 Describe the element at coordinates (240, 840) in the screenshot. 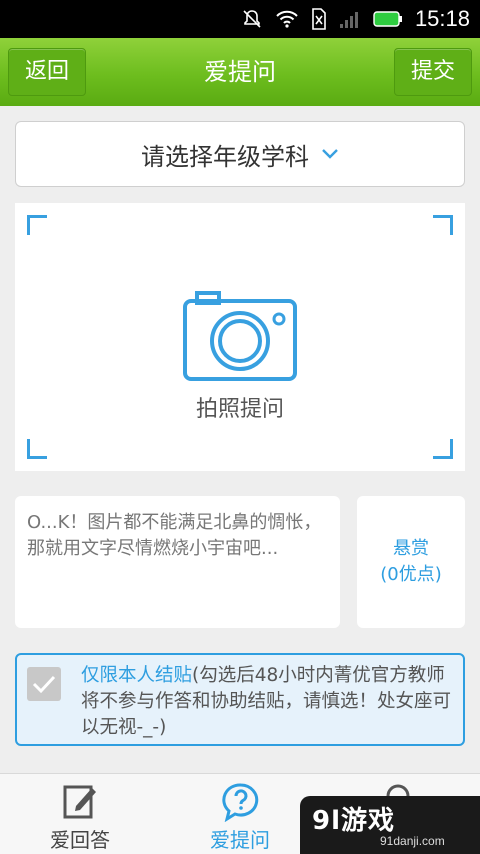

I see `tab-ask-label: 爱提问` at that location.